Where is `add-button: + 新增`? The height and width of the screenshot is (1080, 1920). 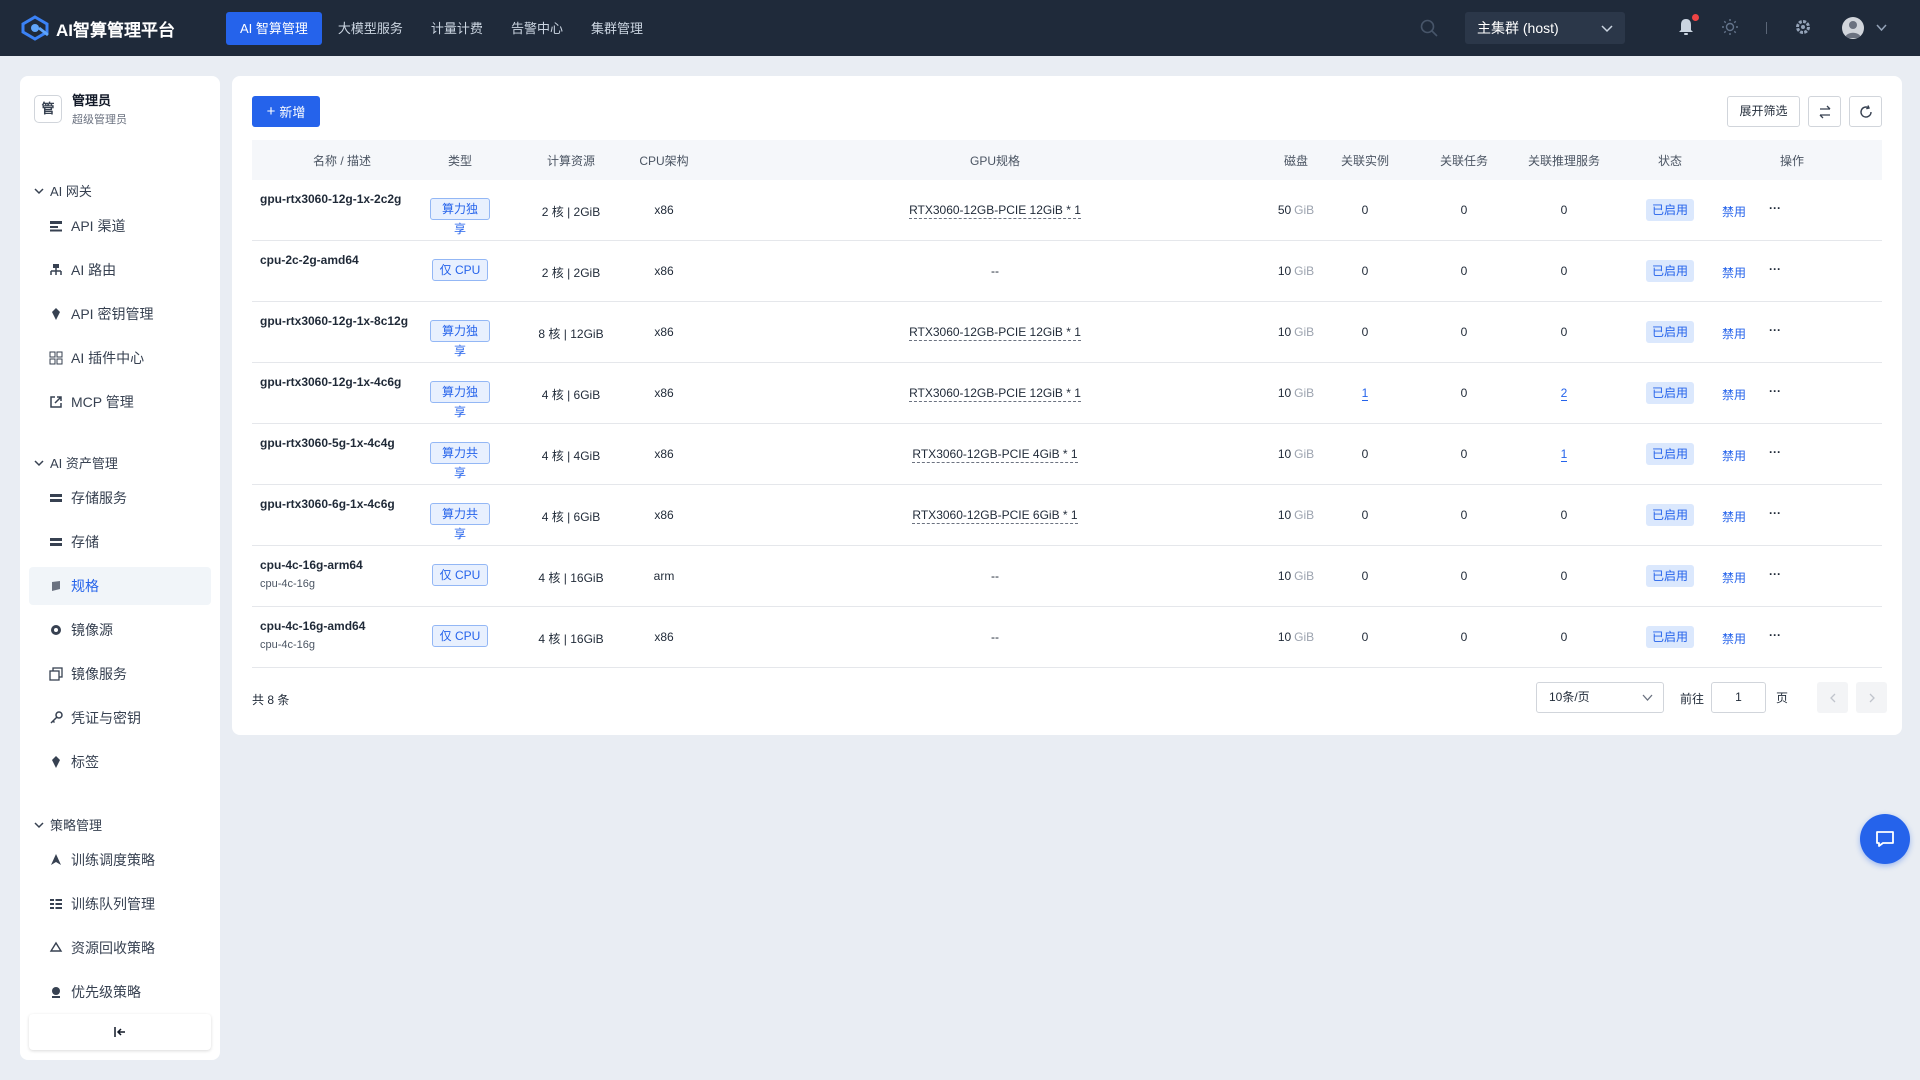 add-button: + 新增 is located at coordinates (286, 111).